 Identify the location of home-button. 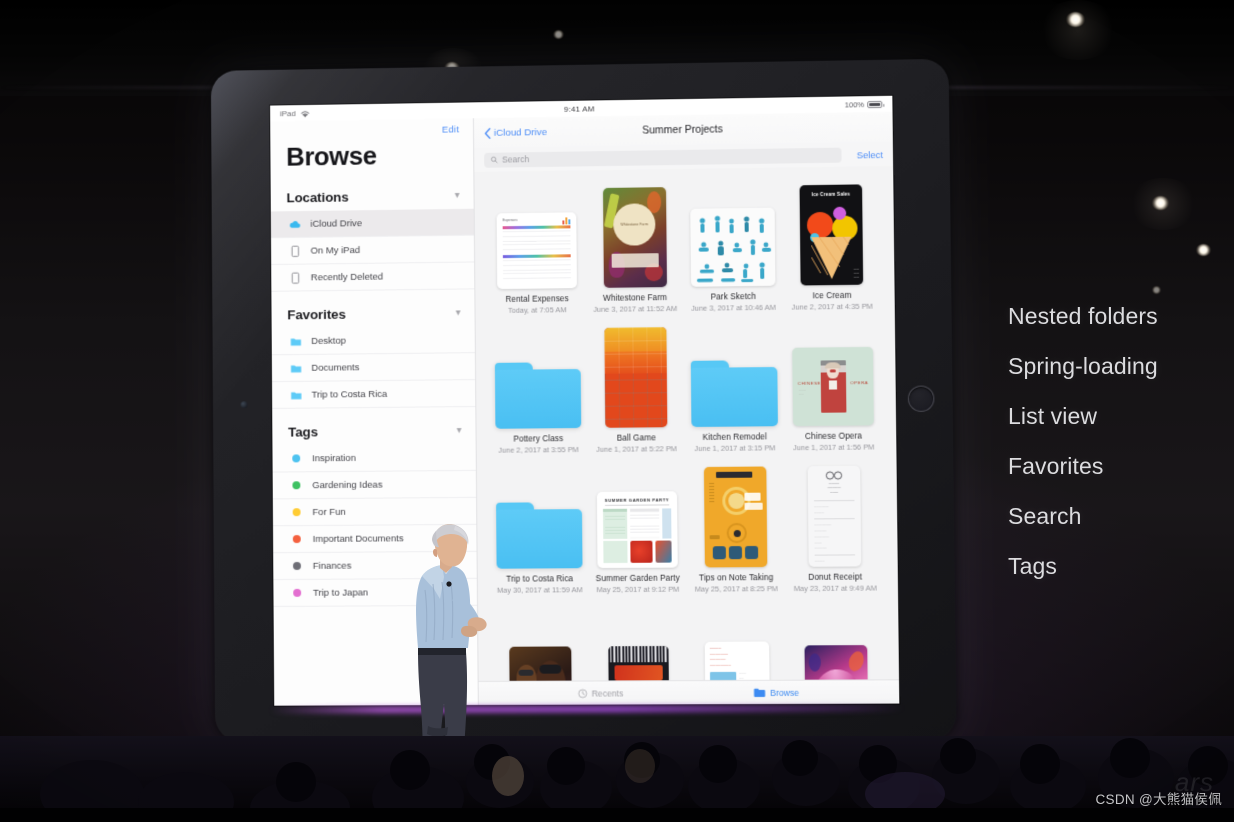
(921, 398).